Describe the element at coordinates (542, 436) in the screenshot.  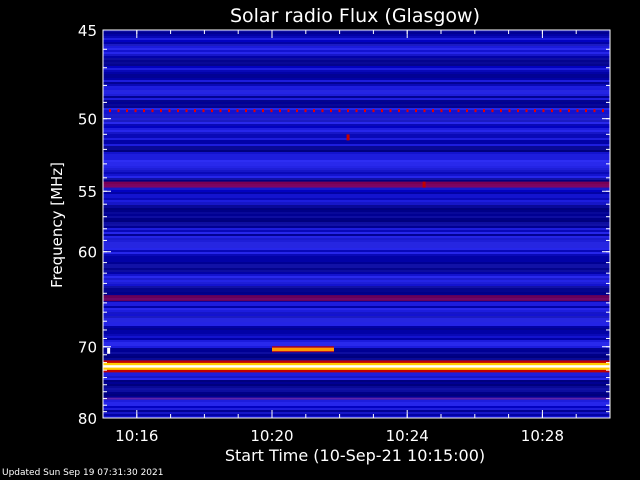
I see `x-tick-label: 10:28` at that location.